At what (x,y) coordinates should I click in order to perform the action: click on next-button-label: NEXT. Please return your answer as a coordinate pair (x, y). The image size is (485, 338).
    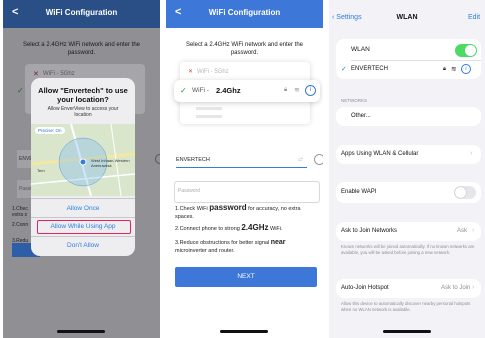
    Looking at the image, I should click on (246, 276).